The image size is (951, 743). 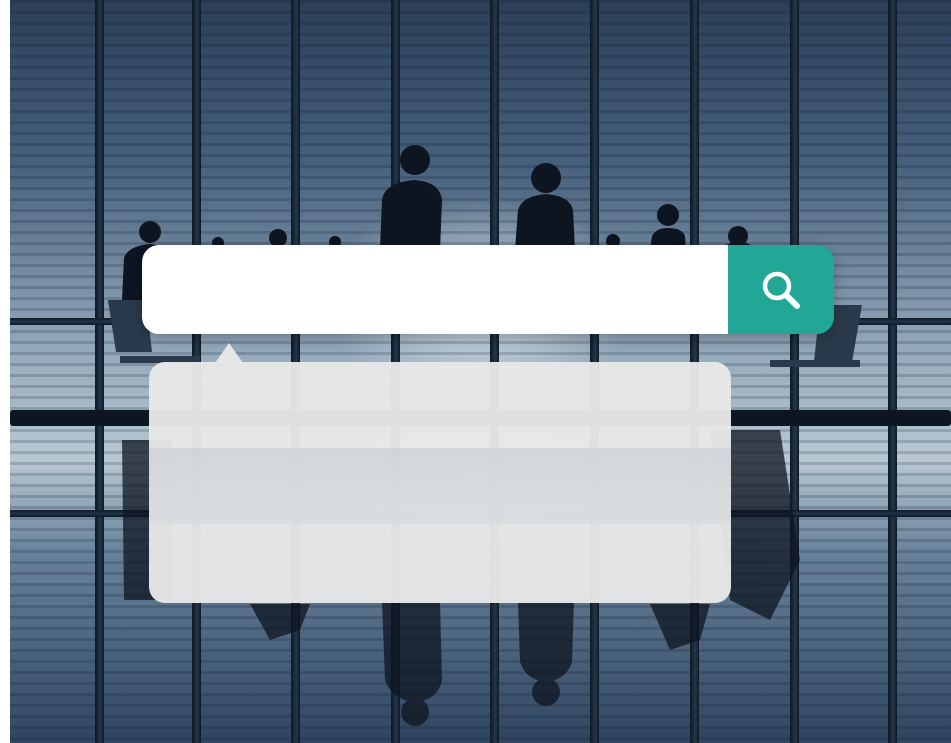 What do you see at coordinates (668, 227) in the screenshot?
I see `seated-person` at bounding box center [668, 227].